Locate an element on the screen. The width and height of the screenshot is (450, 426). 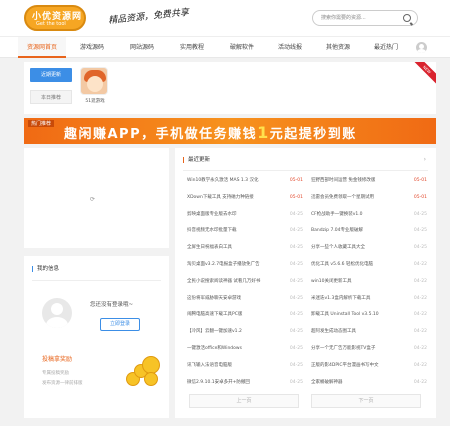
banner-highlight: 1 is located at coordinates (263, 132).